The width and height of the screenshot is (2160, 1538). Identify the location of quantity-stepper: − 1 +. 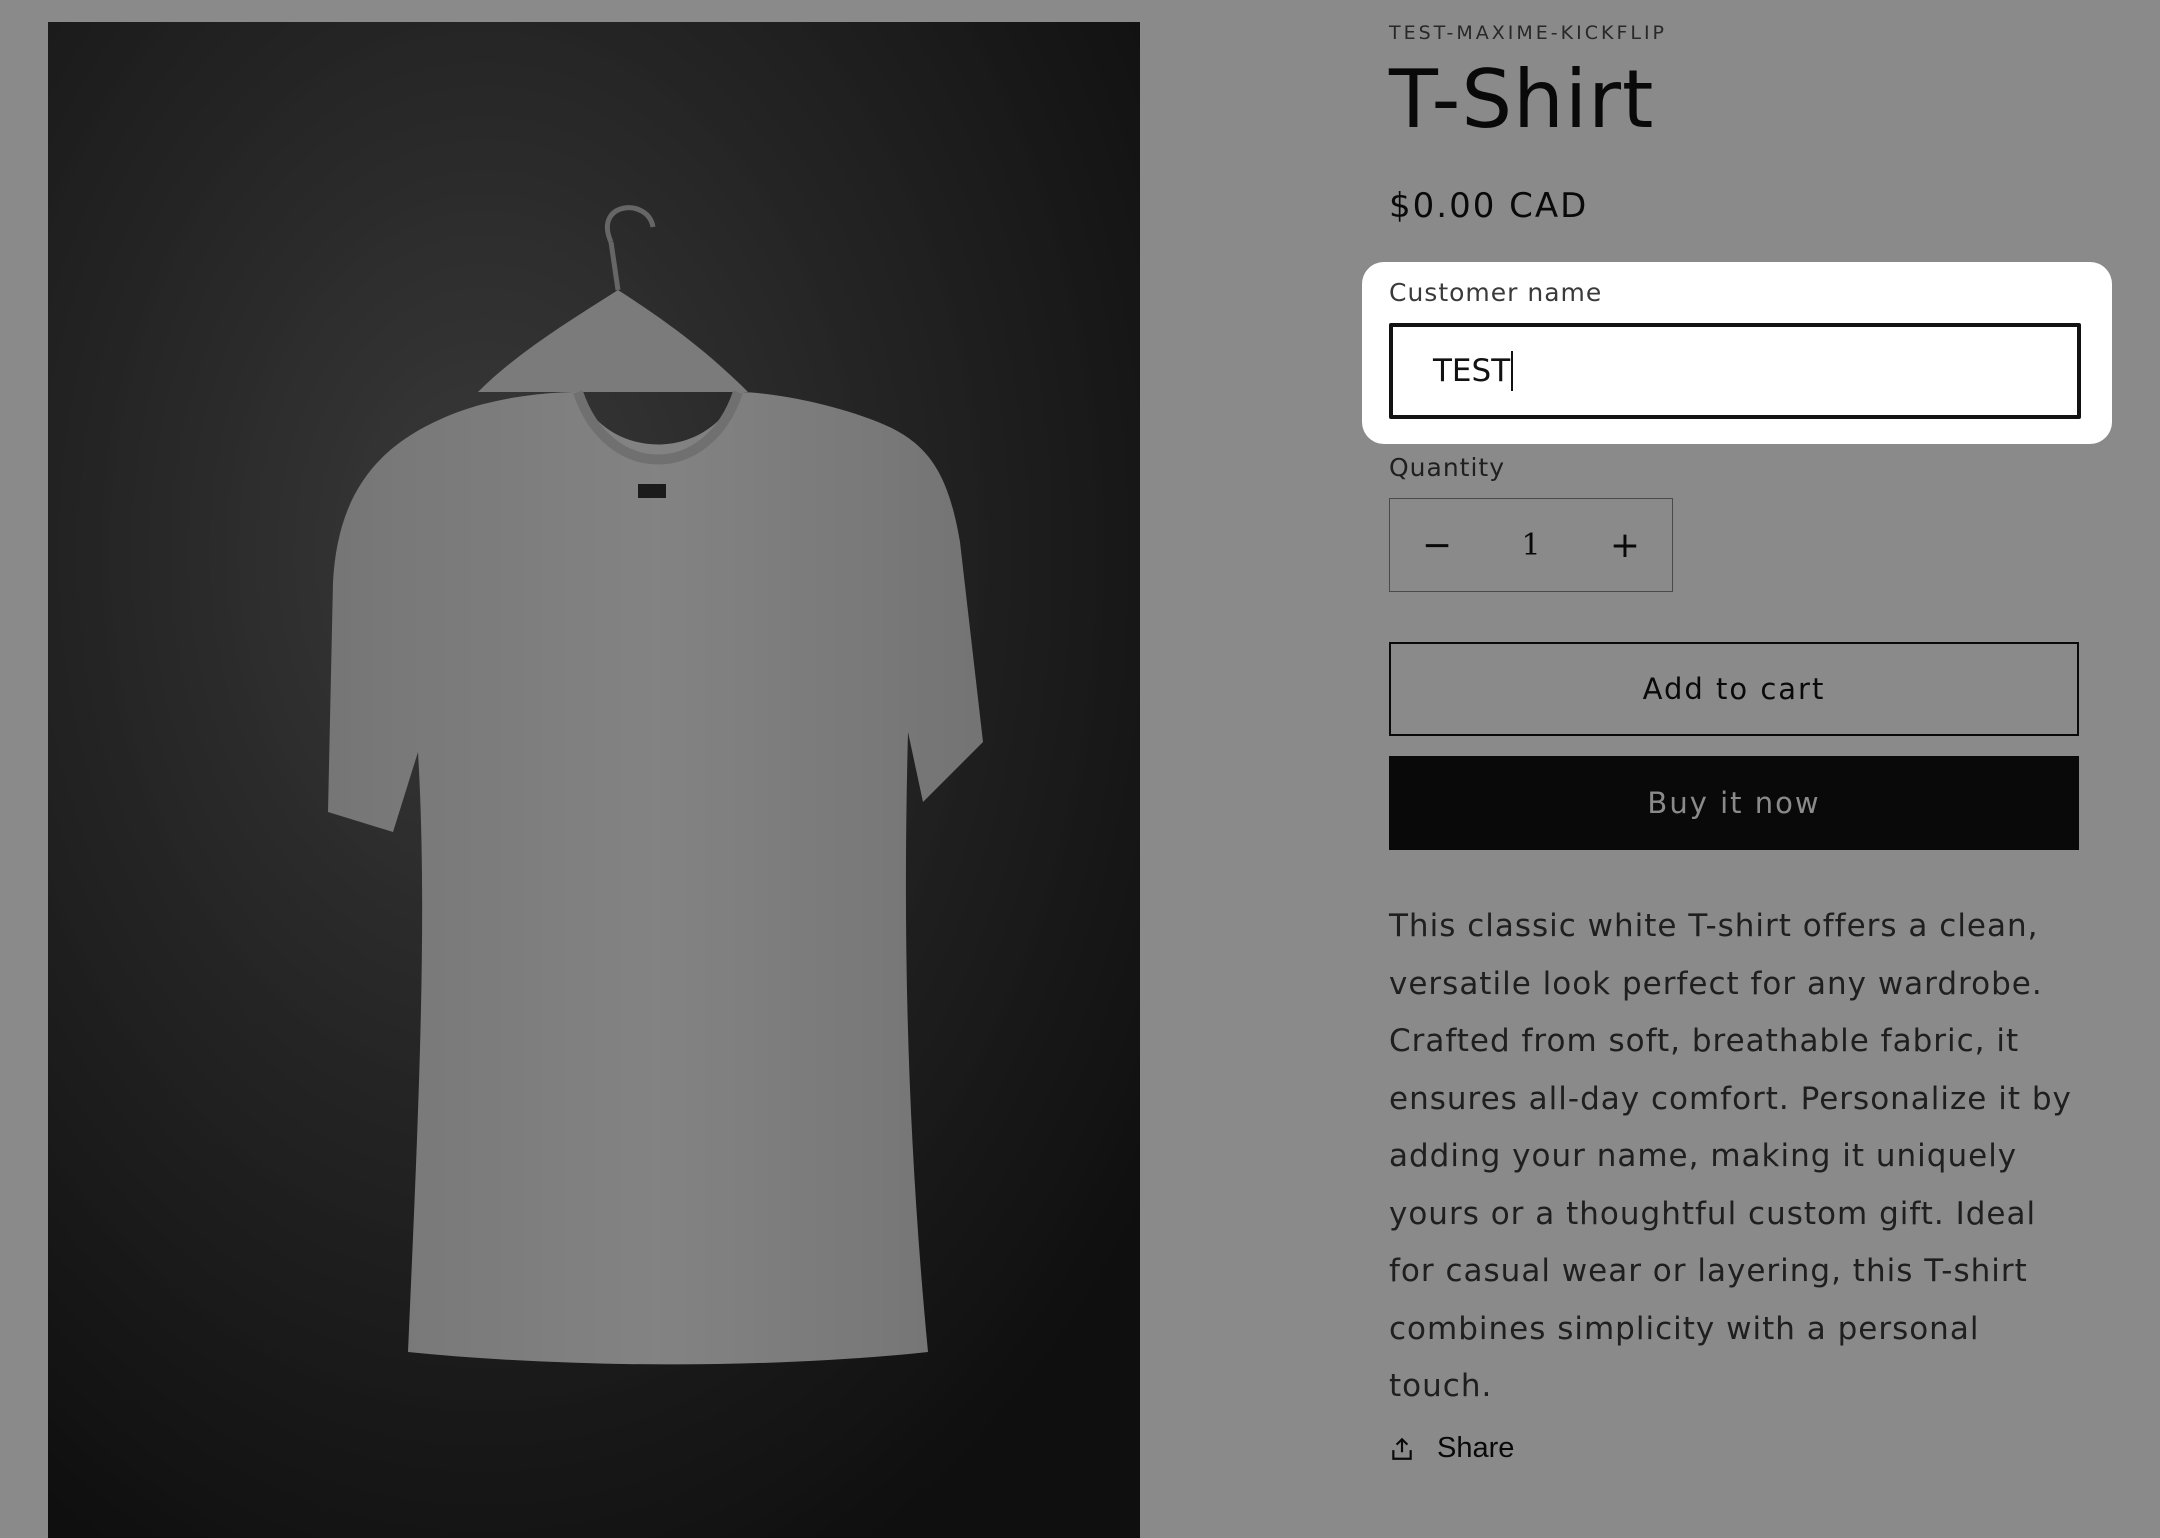
(1531, 545).